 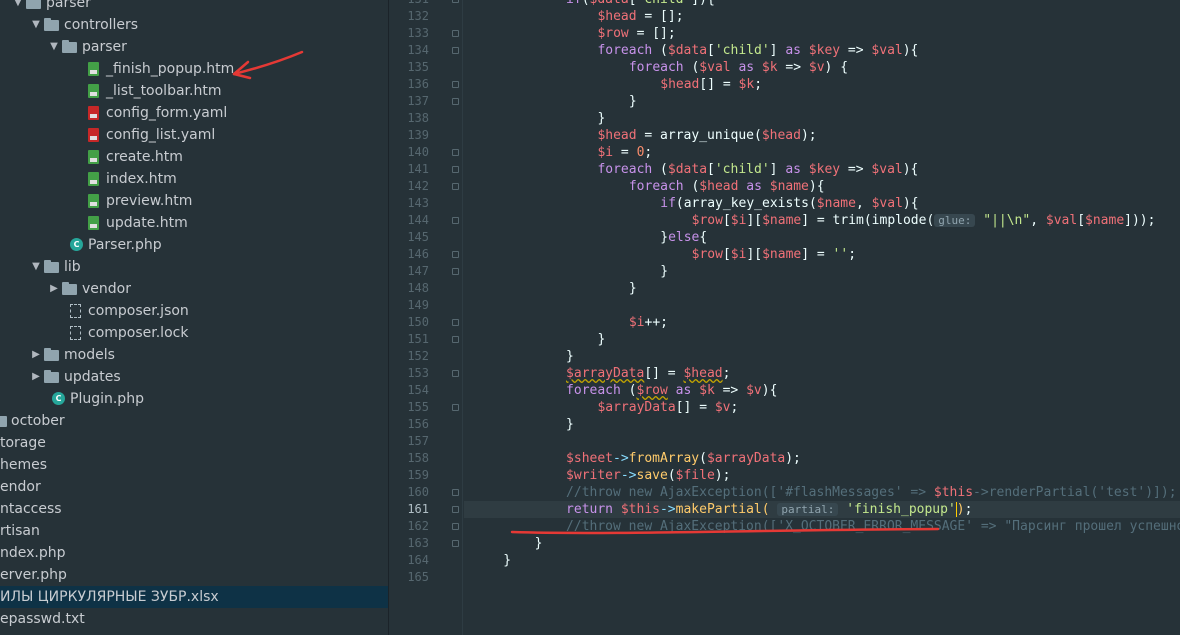 I want to click on tree-item-config-form-yaml: config_form.yaml, so click(x=194, y=113).